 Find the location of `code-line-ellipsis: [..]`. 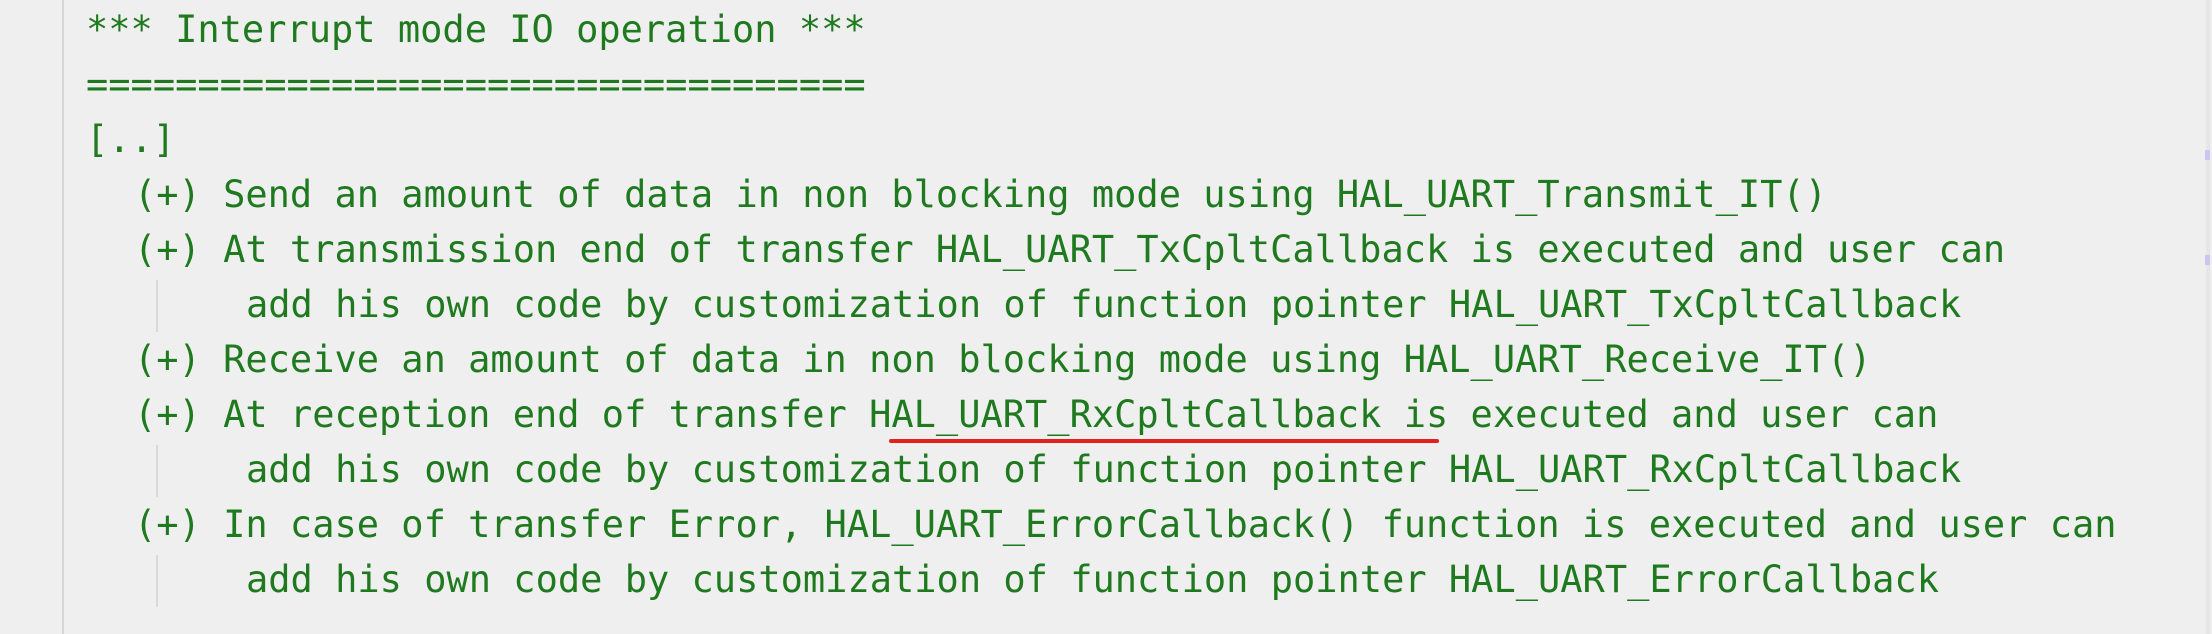

code-line-ellipsis: [..] is located at coordinates (131, 139).